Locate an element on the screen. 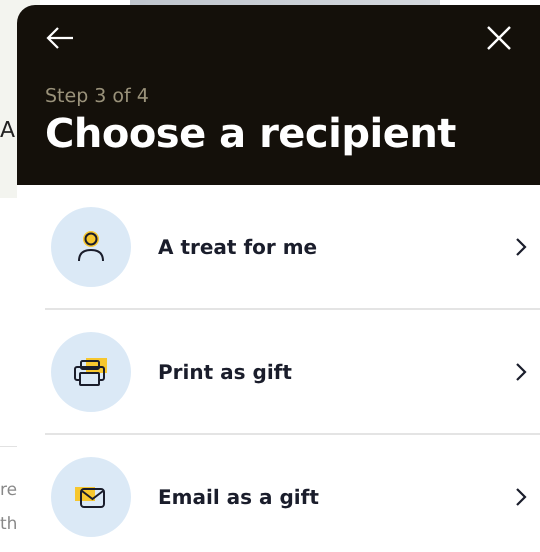  close-icon is located at coordinates (499, 38).